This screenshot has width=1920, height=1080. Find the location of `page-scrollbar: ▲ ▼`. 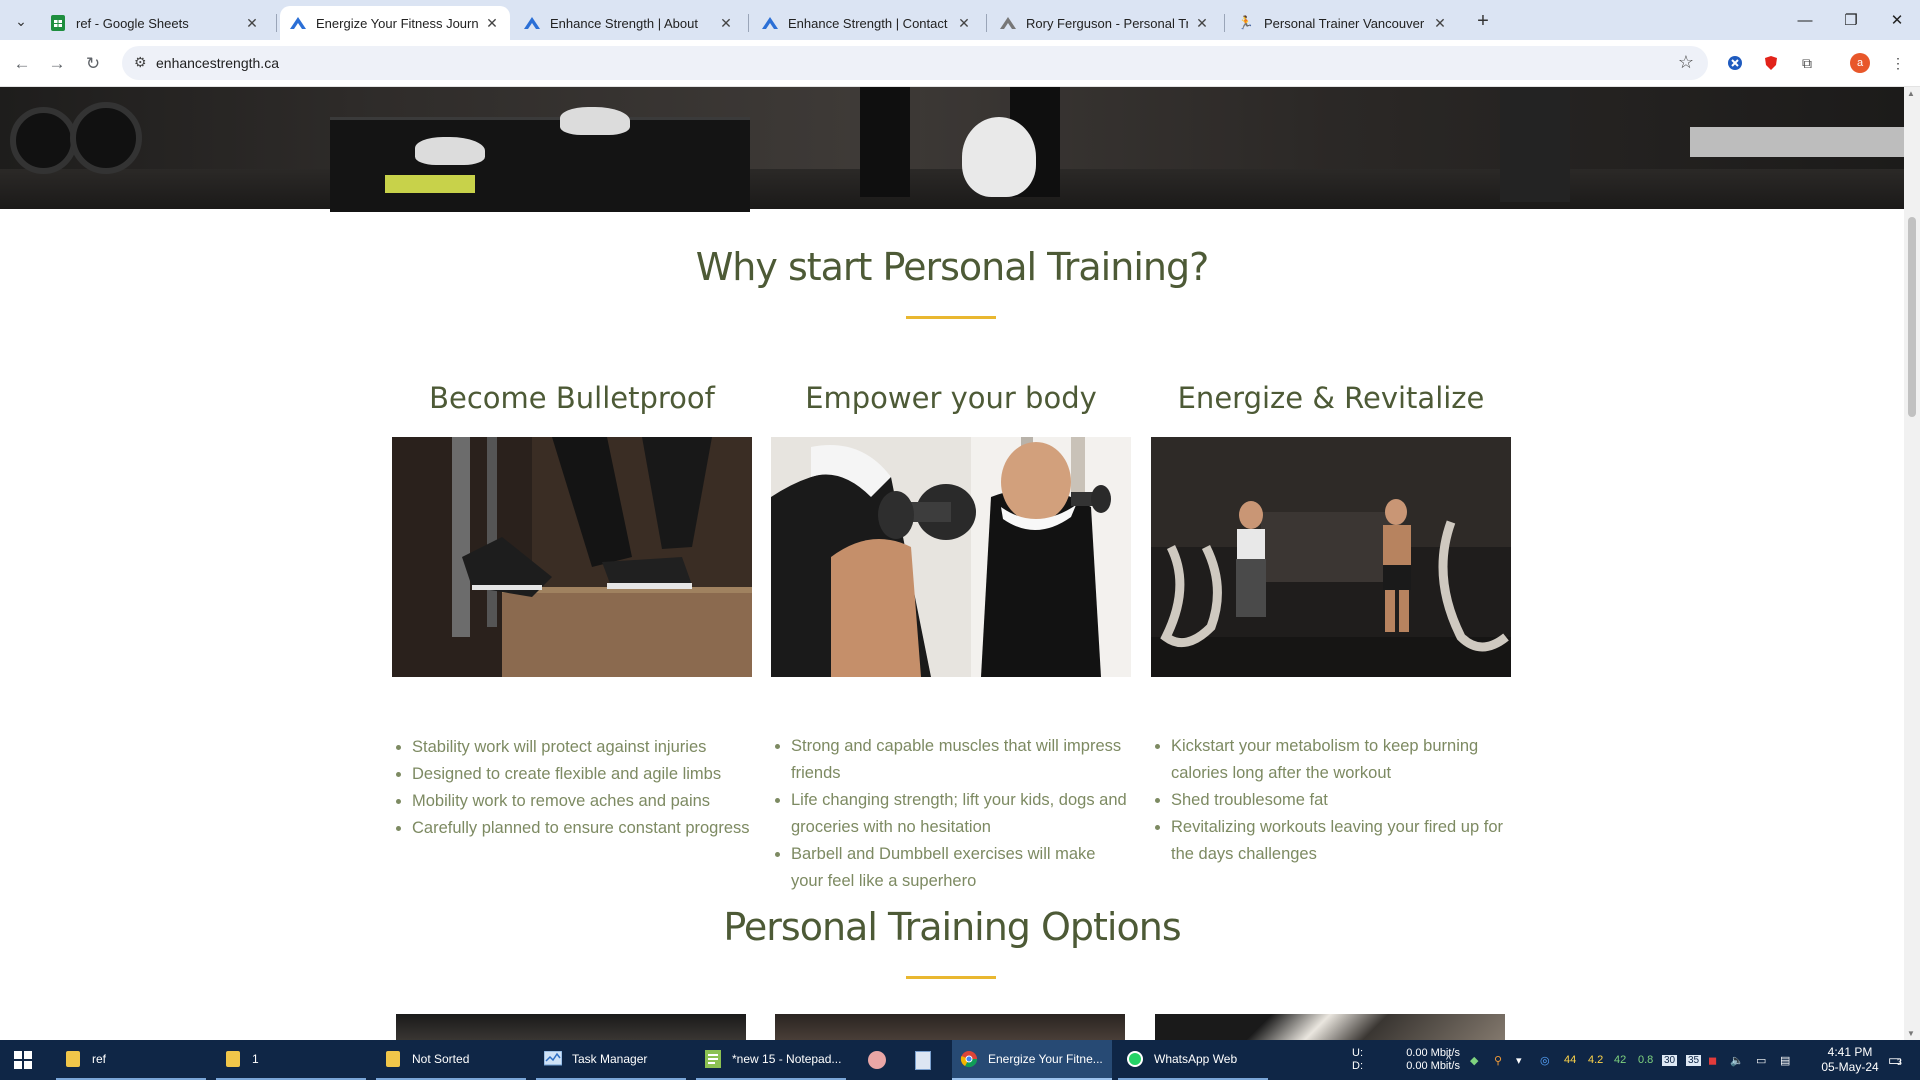

page-scrollbar: ▲ ▼ is located at coordinates (1912, 563).